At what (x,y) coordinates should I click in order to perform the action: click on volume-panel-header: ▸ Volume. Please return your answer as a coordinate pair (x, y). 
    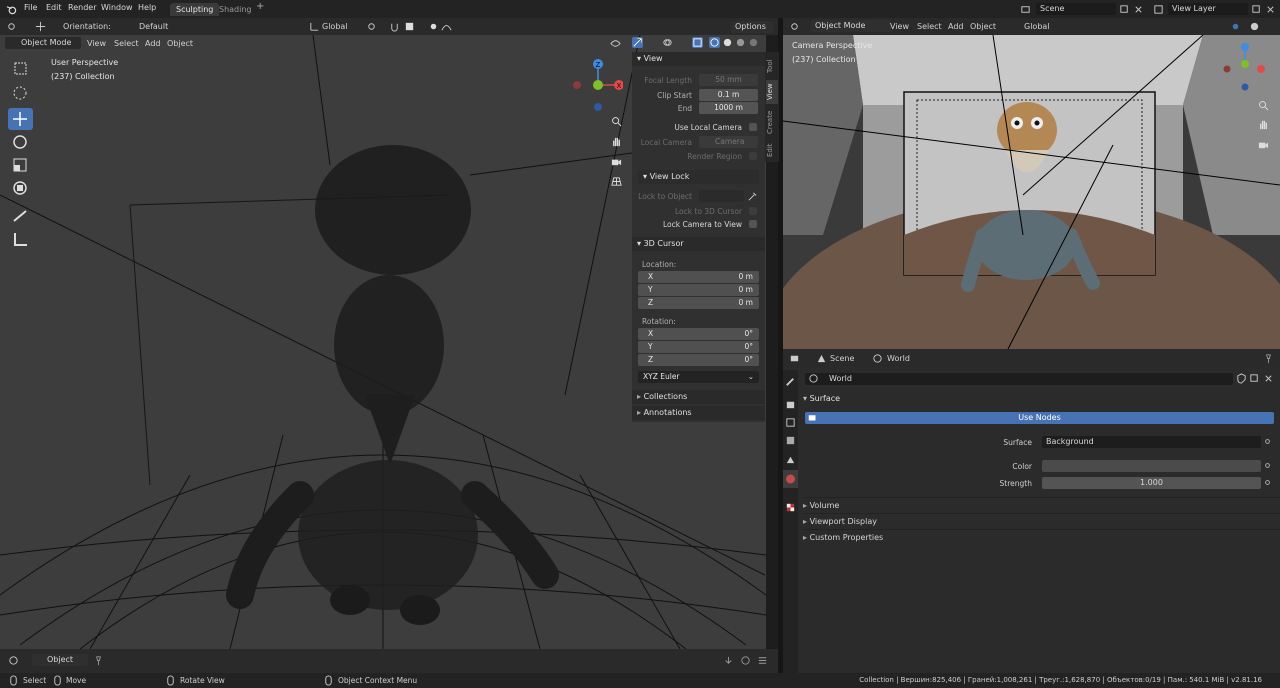
    Looking at the image, I should click on (1041, 505).